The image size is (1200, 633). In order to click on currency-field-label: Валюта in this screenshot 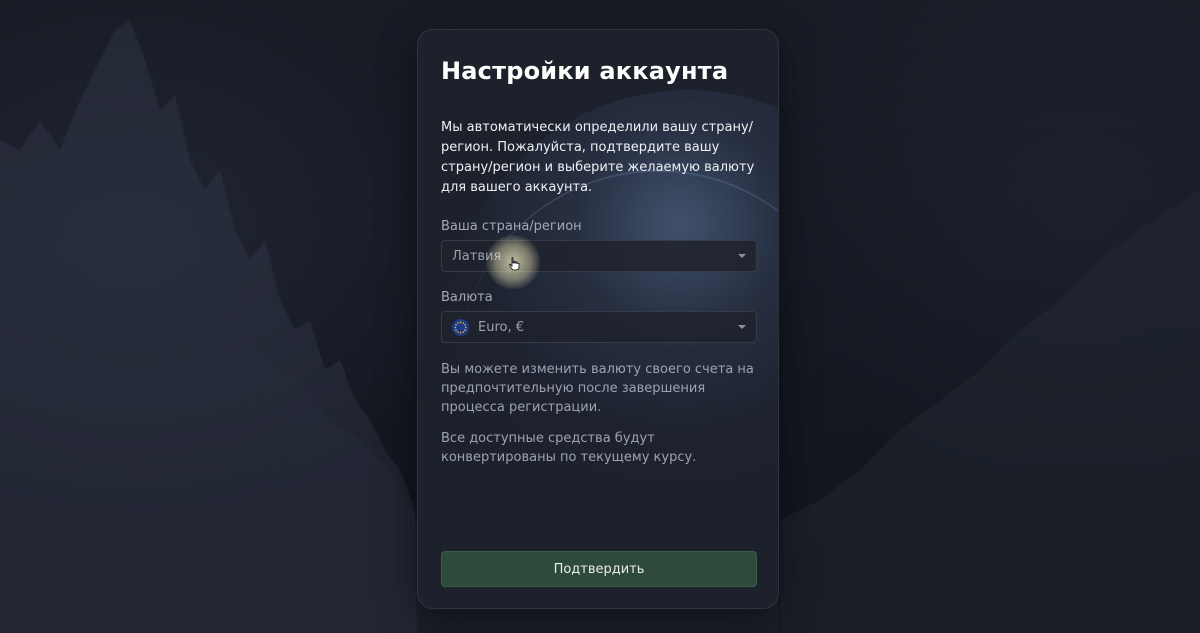, I will do `click(467, 297)`.